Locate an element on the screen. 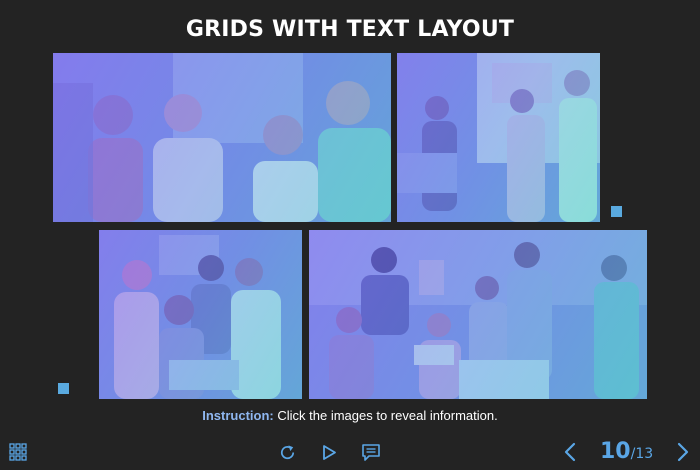 This screenshot has height=470, width=700. previous-slide-button is located at coordinates (570, 452).